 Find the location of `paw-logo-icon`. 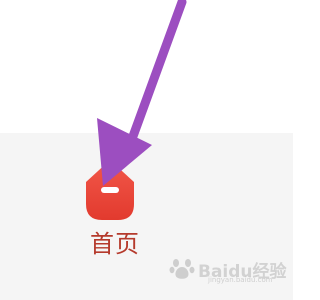

paw-logo-icon is located at coordinates (182, 269).